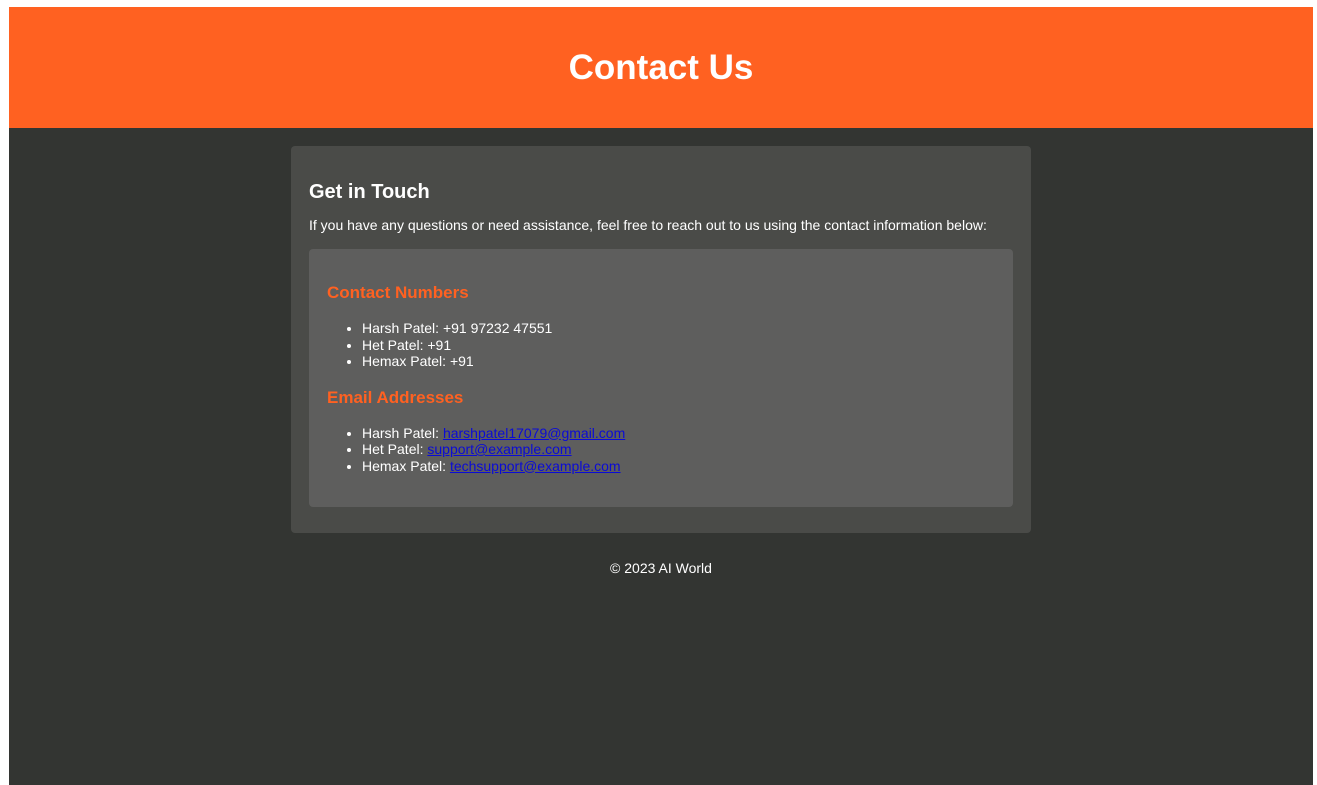  I want to click on contact-number-item: Harsh Patel: +91 97232 47551, so click(678, 328).